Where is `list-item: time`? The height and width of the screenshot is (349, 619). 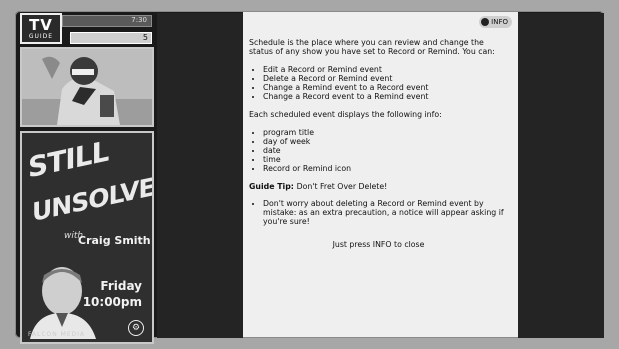
list-item: time is located at coordinates (385, 159).